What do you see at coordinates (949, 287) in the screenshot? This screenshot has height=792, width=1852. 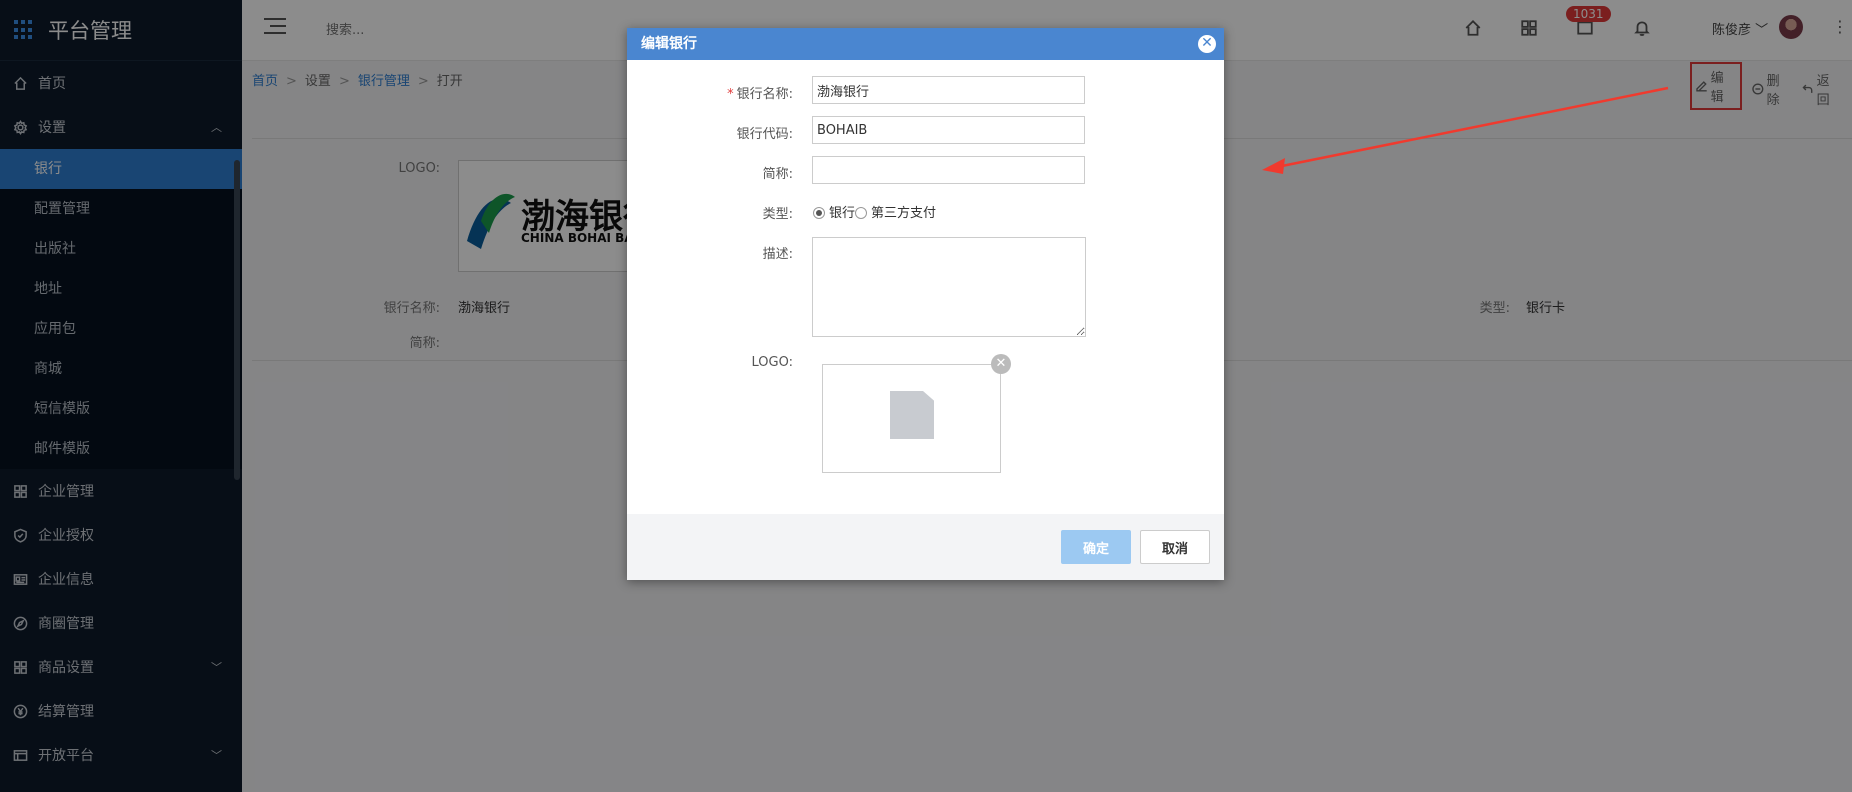 I see `description-textarea` at bounding box center [949, 287].